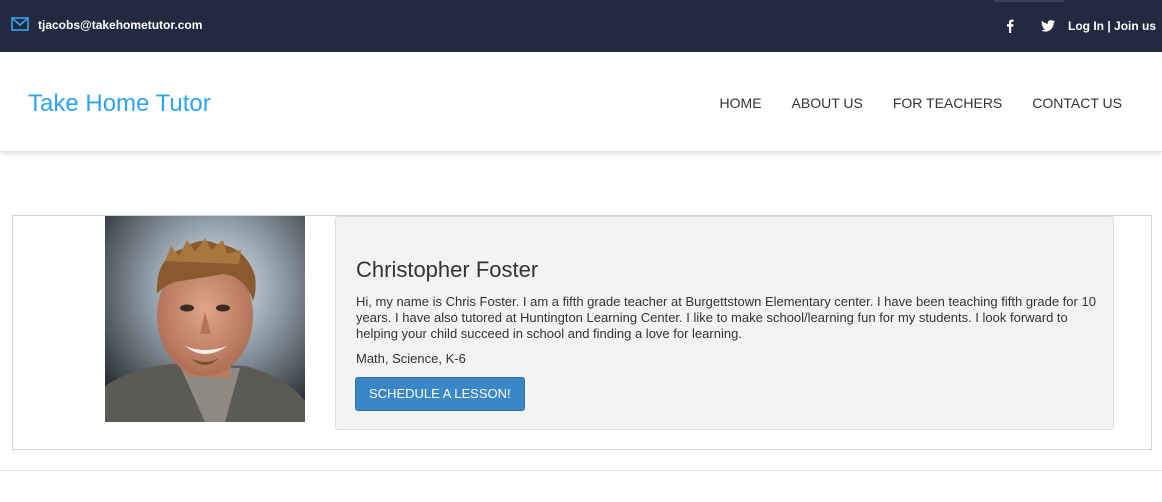 The height and width of the screenshot is (502, 1162). I want to click on nav-contact-us: CONTACT US, so click(1077, 103).